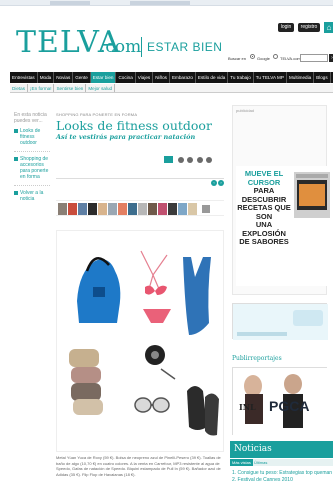  What do you see at coordinates (64, 77) in the screenshot?
I see `nav-item-novias: Novias` at bounding box center [64, 77].